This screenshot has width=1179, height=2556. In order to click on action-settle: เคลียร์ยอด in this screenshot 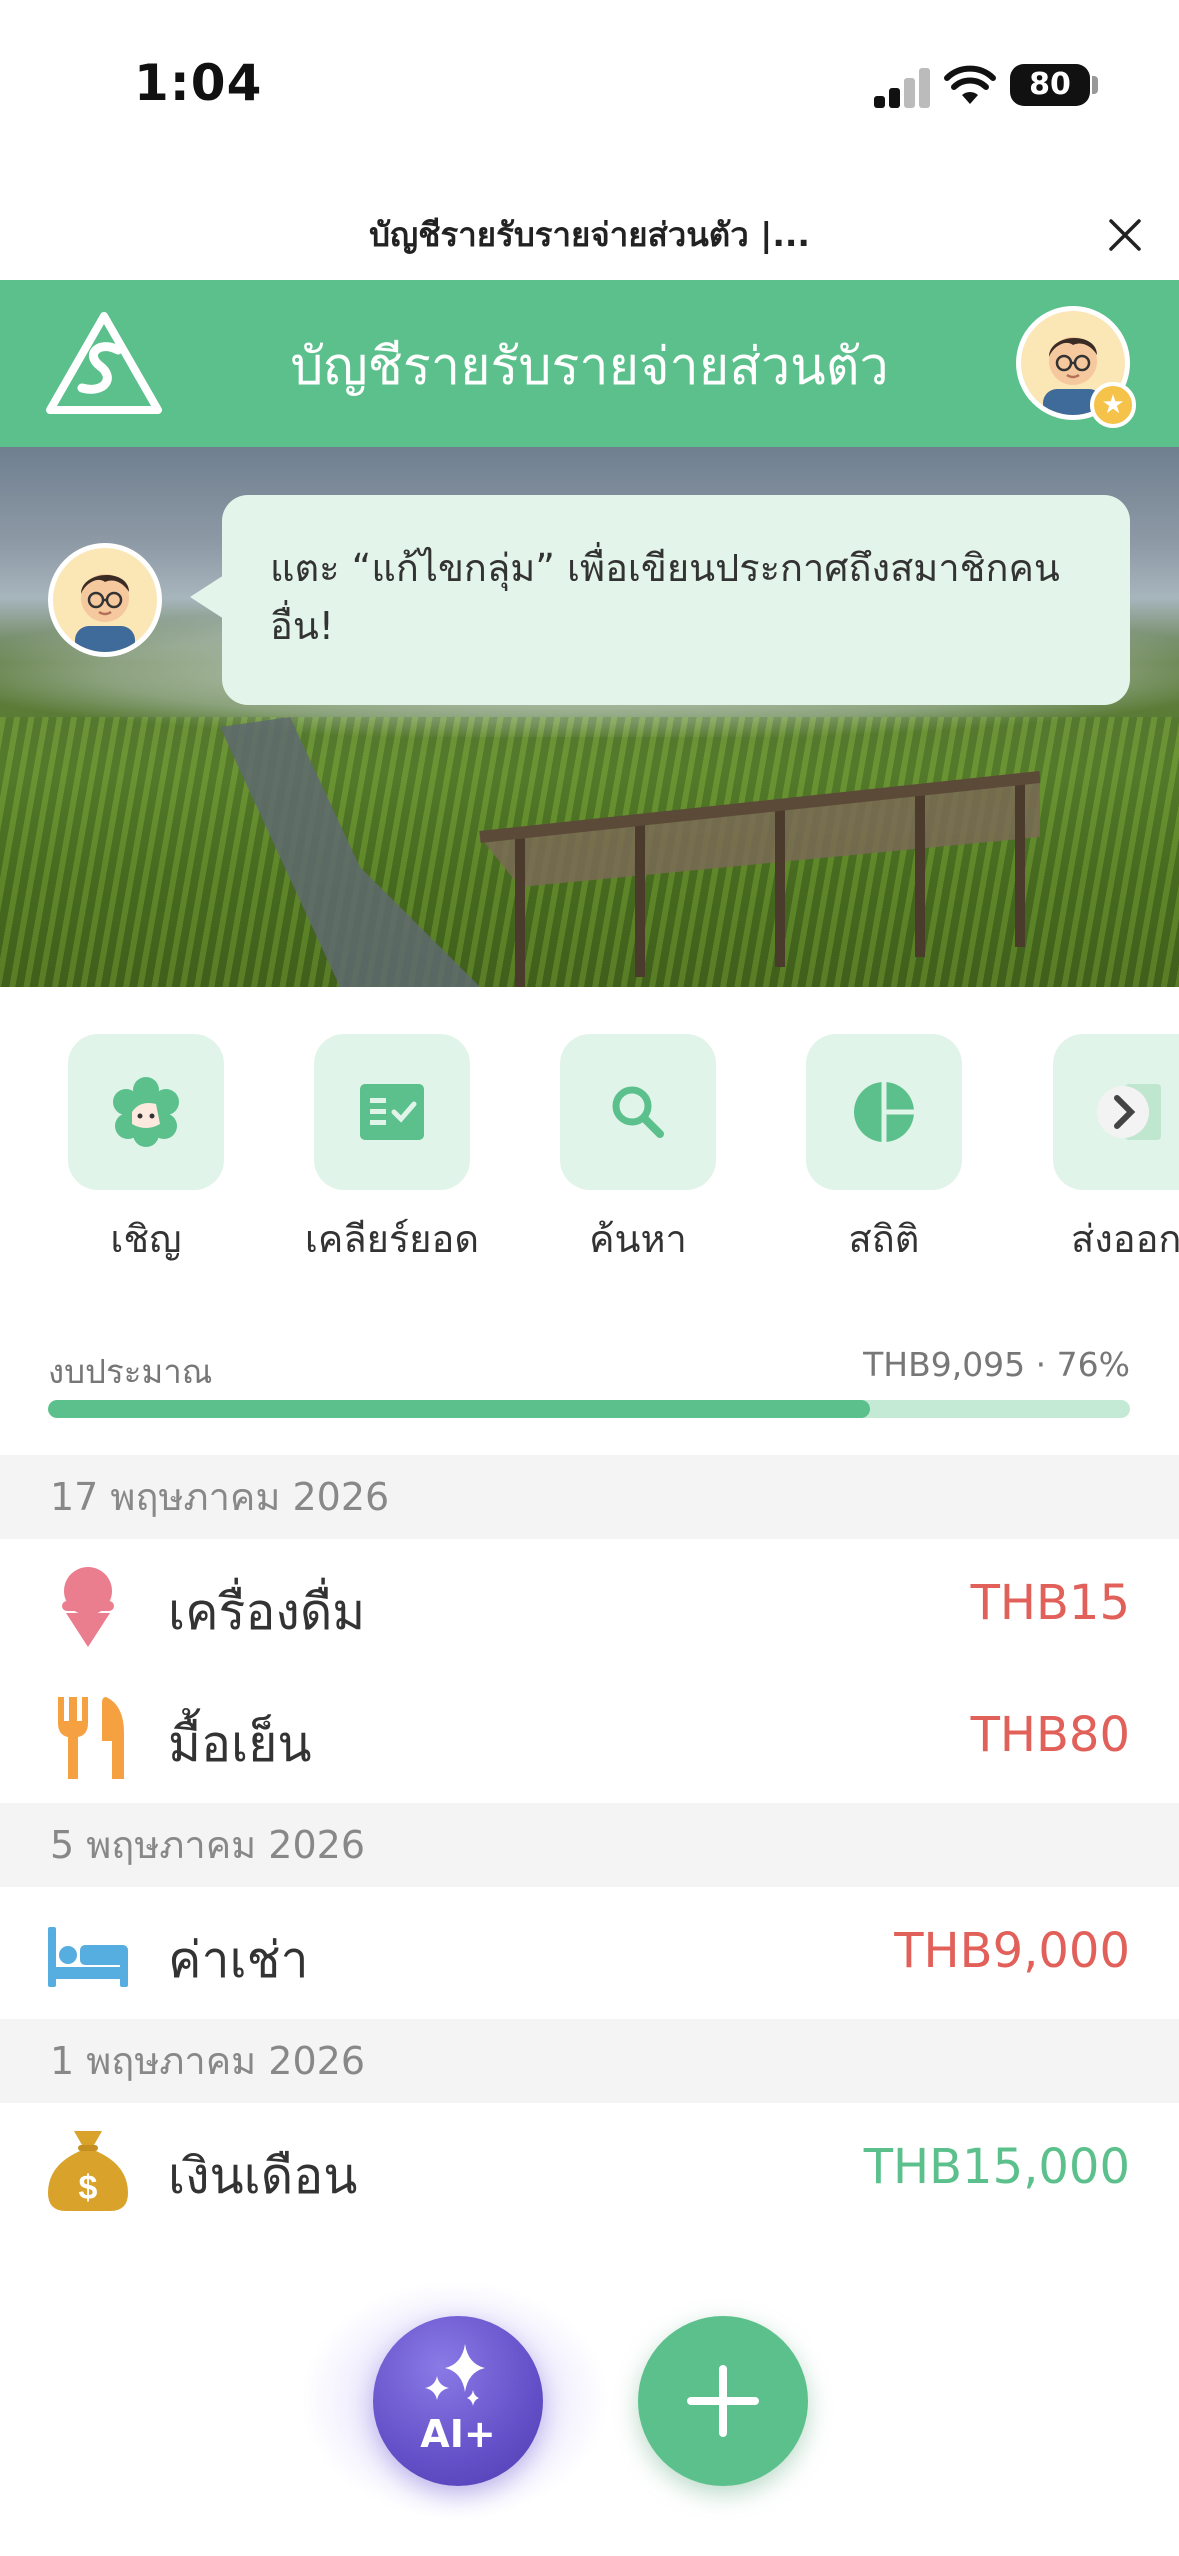, I will do `click(392, 1149)`.